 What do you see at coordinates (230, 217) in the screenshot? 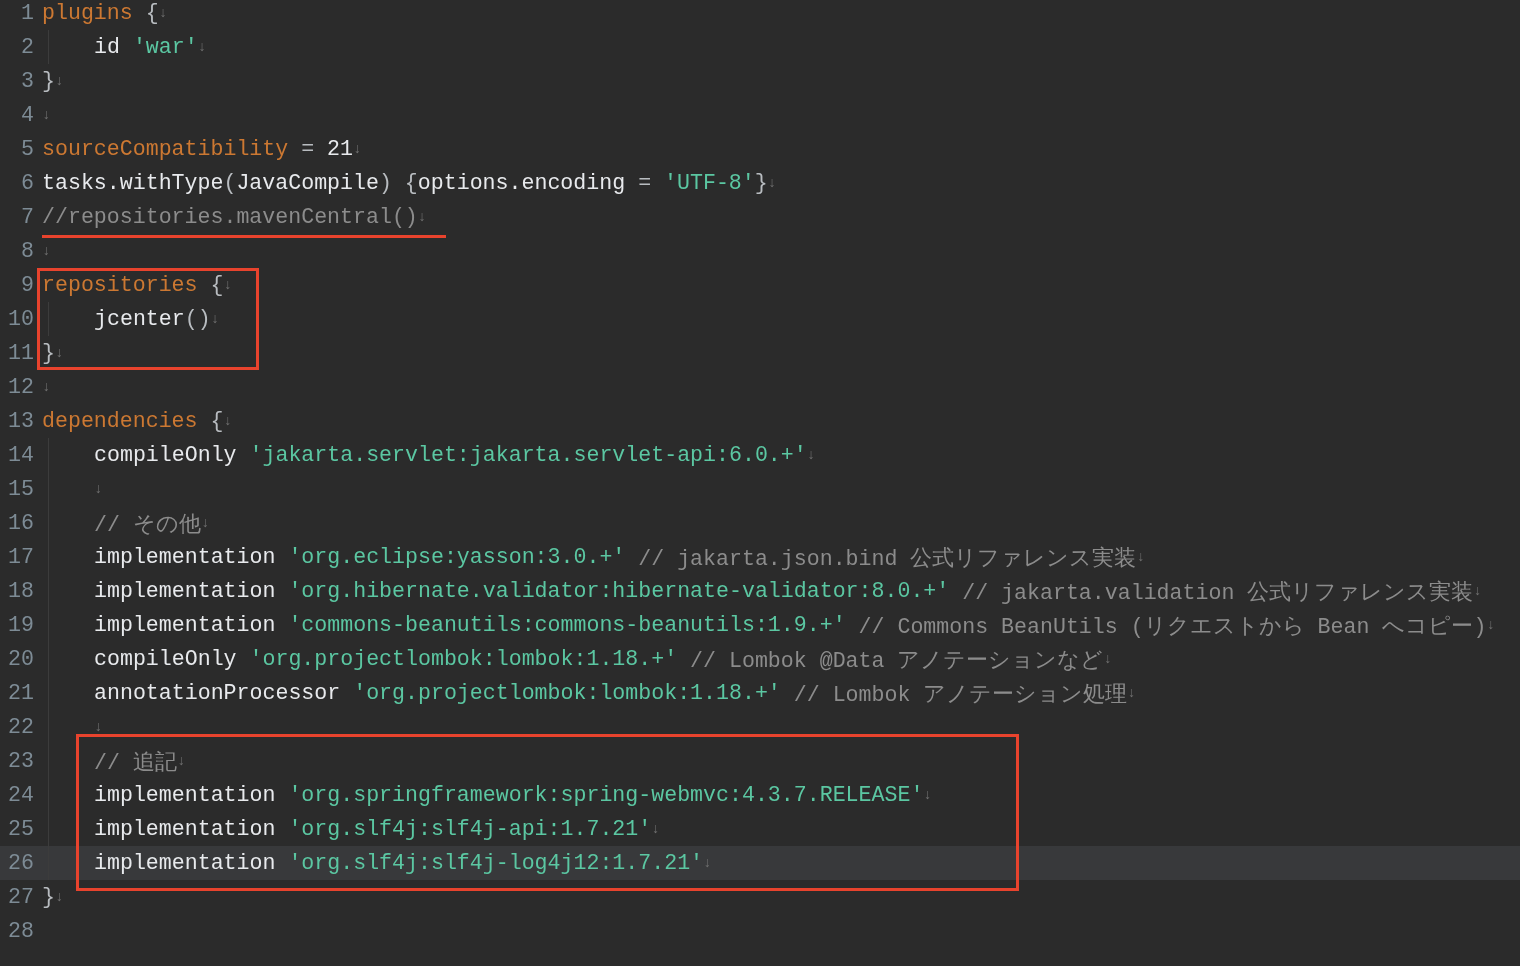
I see `code-comment: //repositories.mavenCentral()` at bounding box center [230, 217].